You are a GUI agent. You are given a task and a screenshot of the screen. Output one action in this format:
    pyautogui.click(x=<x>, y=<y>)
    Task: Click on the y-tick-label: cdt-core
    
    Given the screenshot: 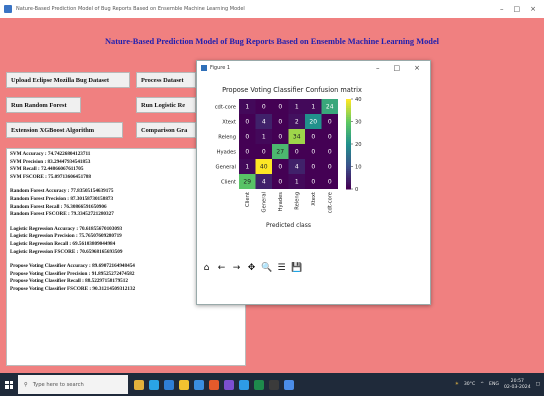 What is the action you would take?
    pyautogui.click(x=225, y=108)
    